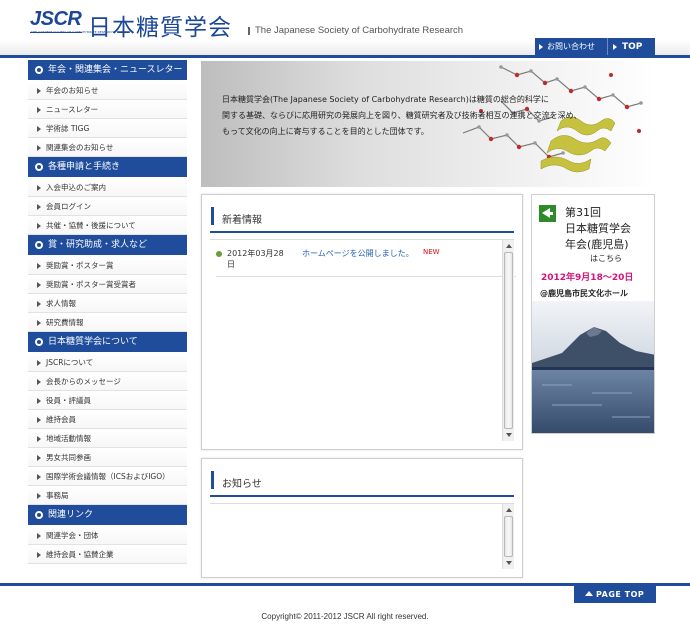 This screenshot has height=631, width=690. Describe the element at coordinates (587, 278) in the screenshot. I see `banner-date: 2012年9月18～20日` at that location.